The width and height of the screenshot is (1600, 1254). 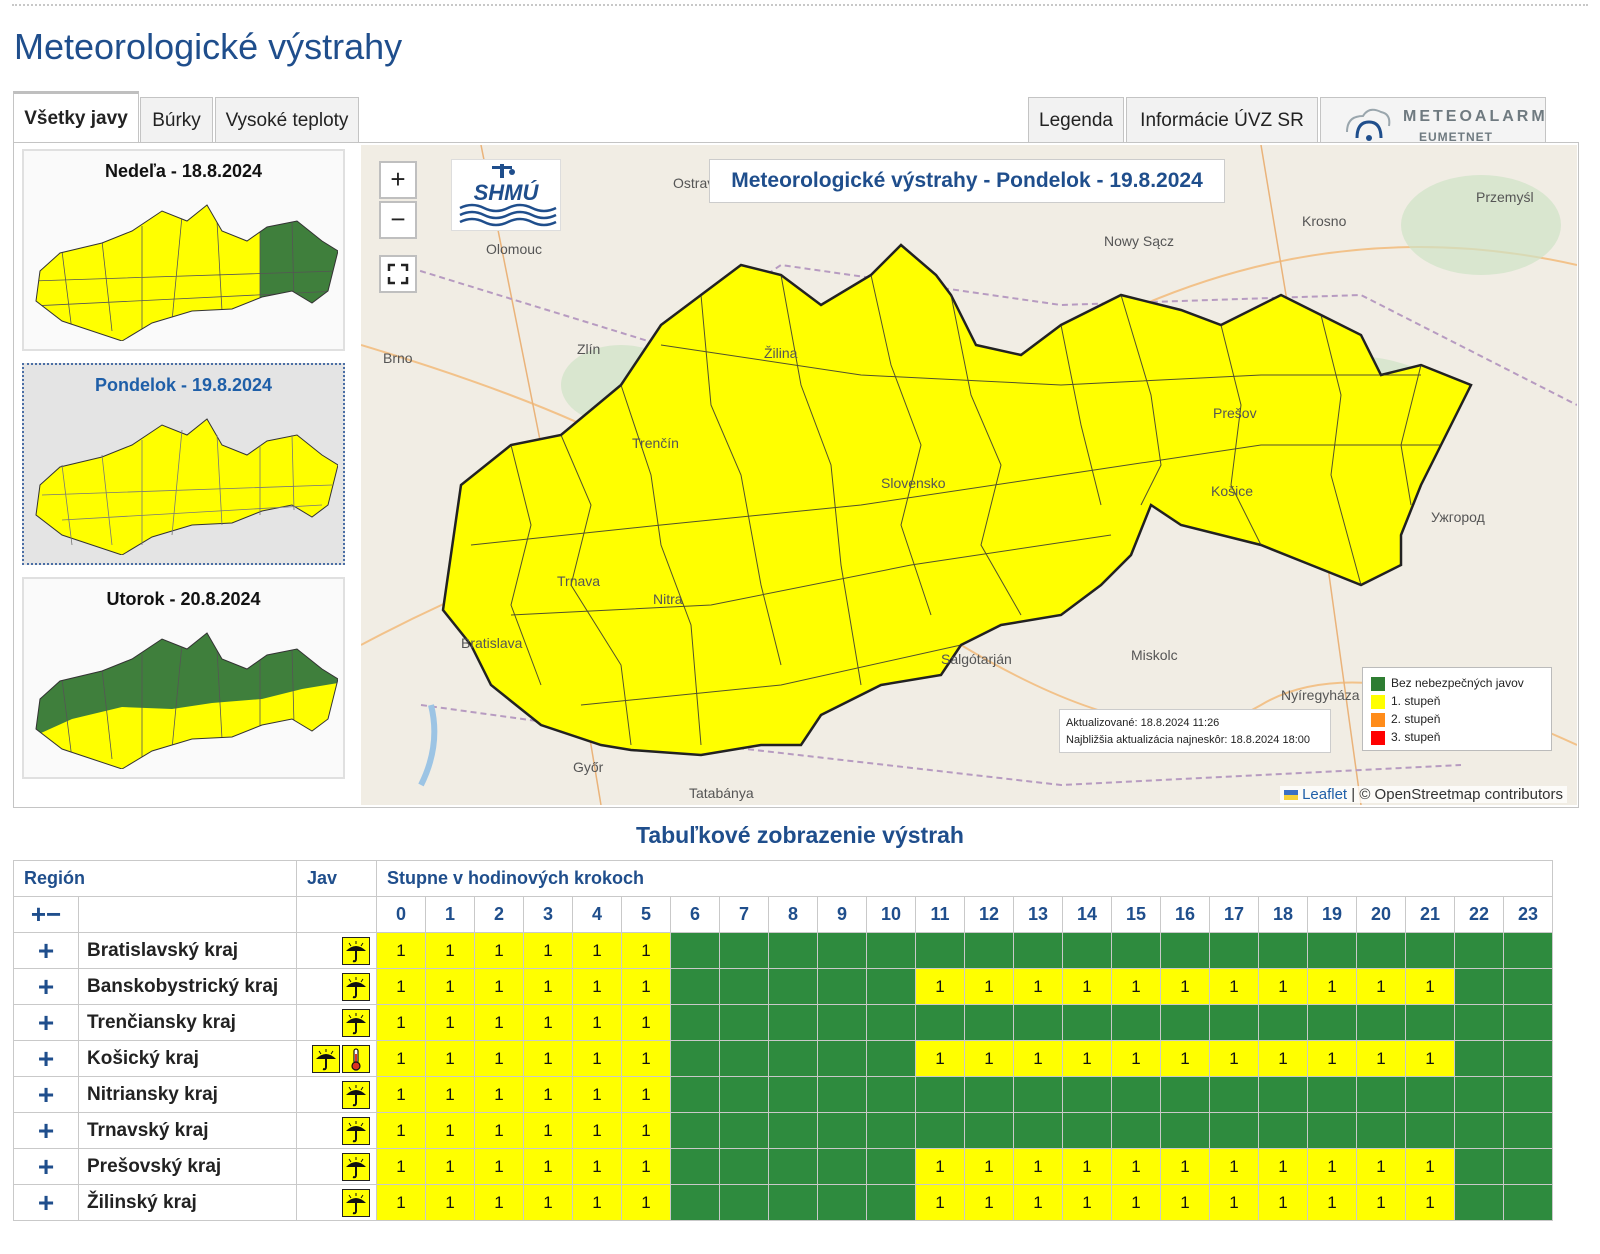 I want to click on fullscreen-icon, so click(x=398, y=274).